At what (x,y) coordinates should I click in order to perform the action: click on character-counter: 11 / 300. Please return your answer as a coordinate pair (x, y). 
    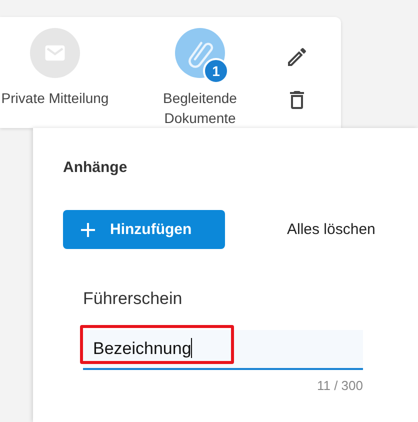
    Looking at the image, I should click on (339, 386).